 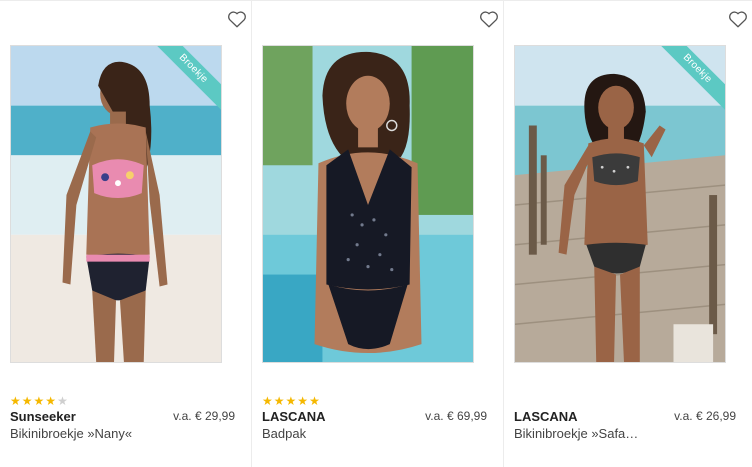 What do you see at coordinates (456, 416) in the screenshot?
I see `product-price: v.a. € 69,99` at bounding box center [456, 416].